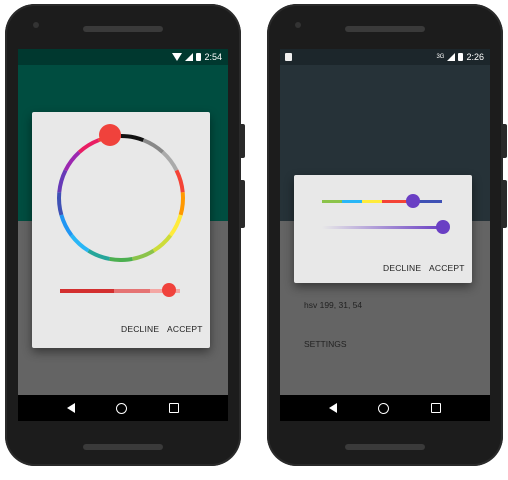 Image resolution: width=508 pixels, height=480 pixels. Describe the element at coordinates (213, 57) in the screenshot. I see `status-time: 2:54` at that location.